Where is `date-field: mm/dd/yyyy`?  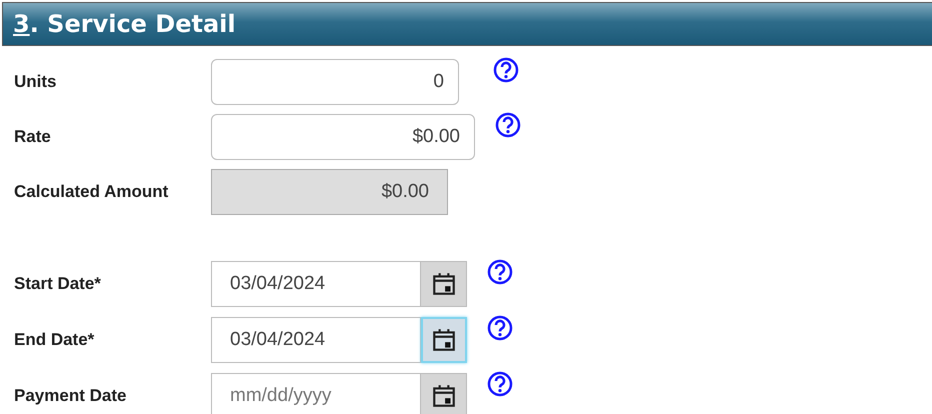
date-field: mm/dd/yyyy is located at coordinates (316, 393).